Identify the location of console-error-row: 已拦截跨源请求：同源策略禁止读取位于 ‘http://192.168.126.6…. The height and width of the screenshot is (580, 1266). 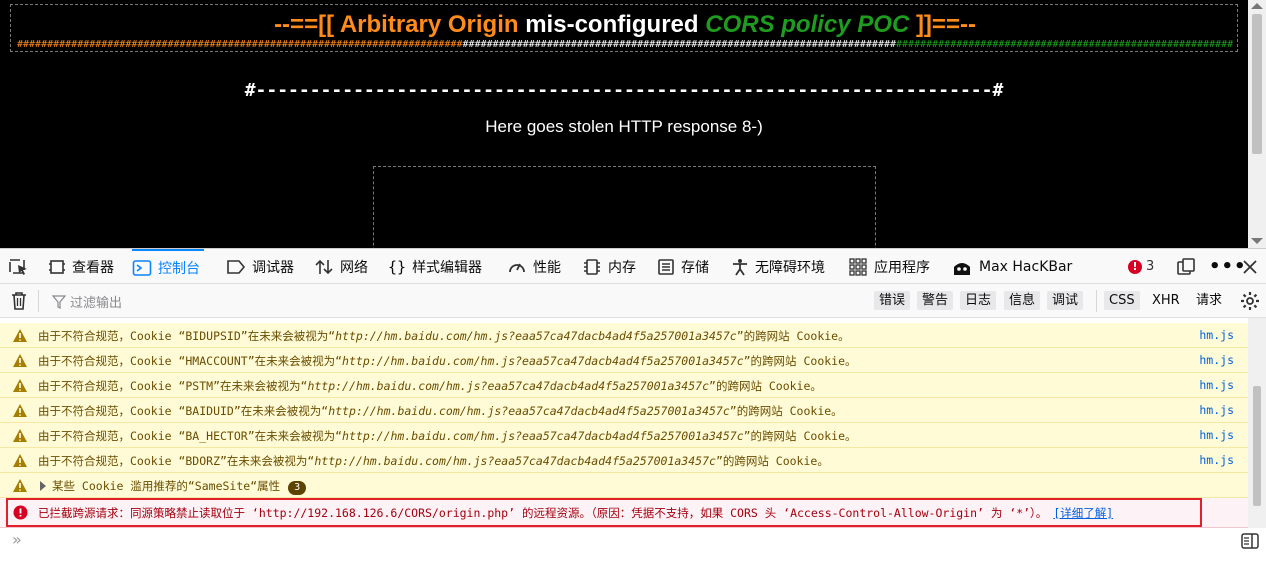
(624, 513).